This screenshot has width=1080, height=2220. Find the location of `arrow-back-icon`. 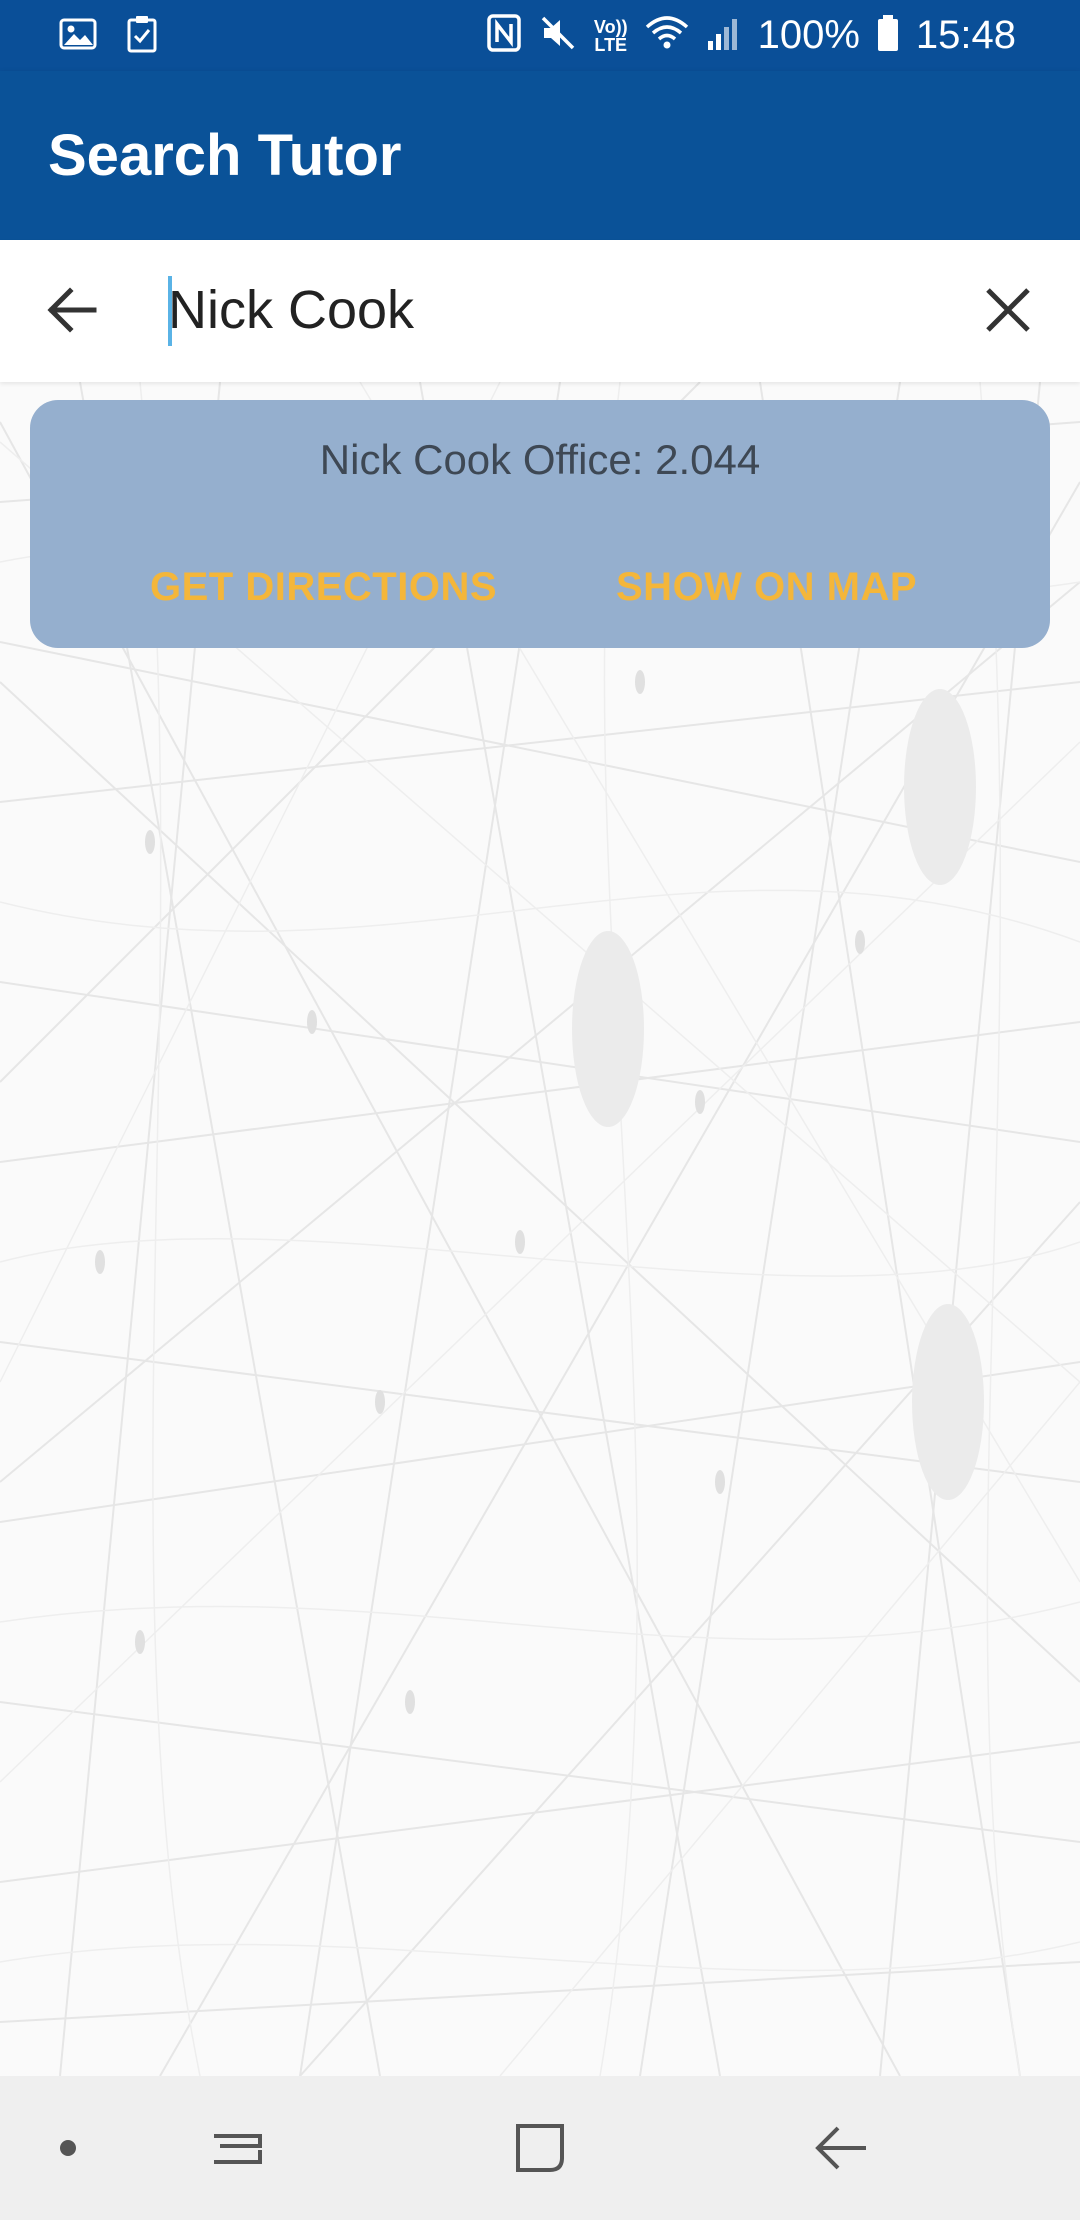

arrow-back-icon is located at coordinates (72, 310).